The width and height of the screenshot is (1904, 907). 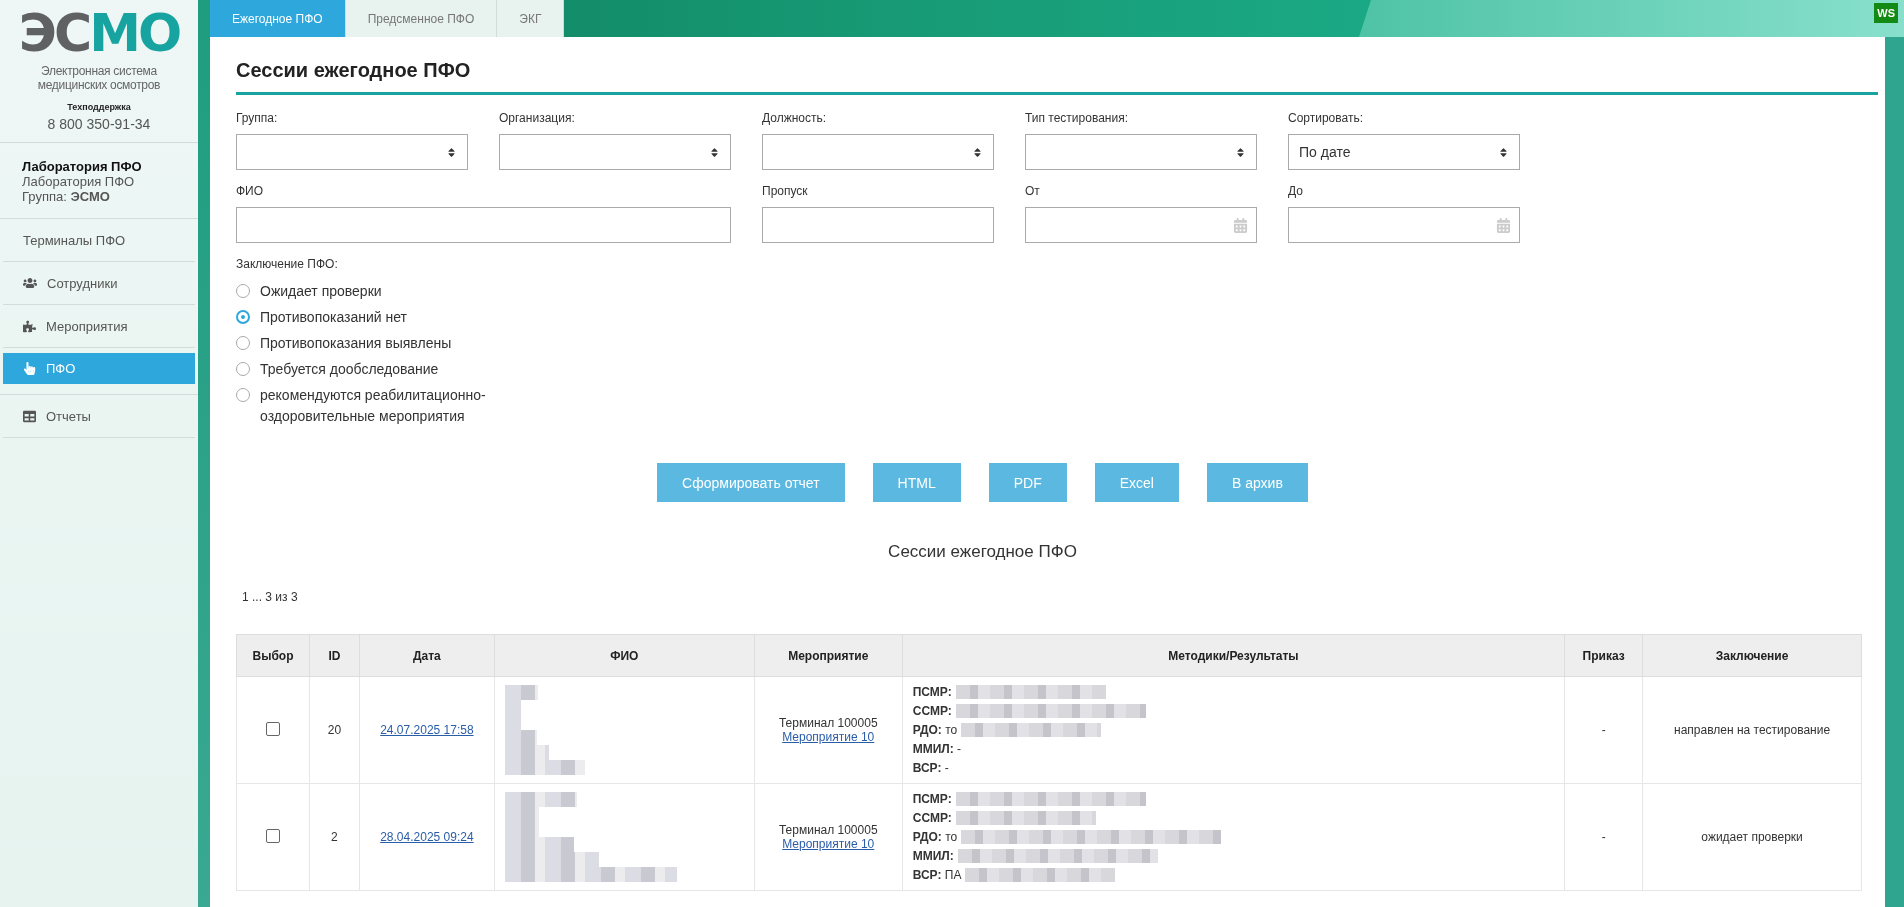 I want to click on radio-label: Противопоказаний нет, so click(x=390, y=317).